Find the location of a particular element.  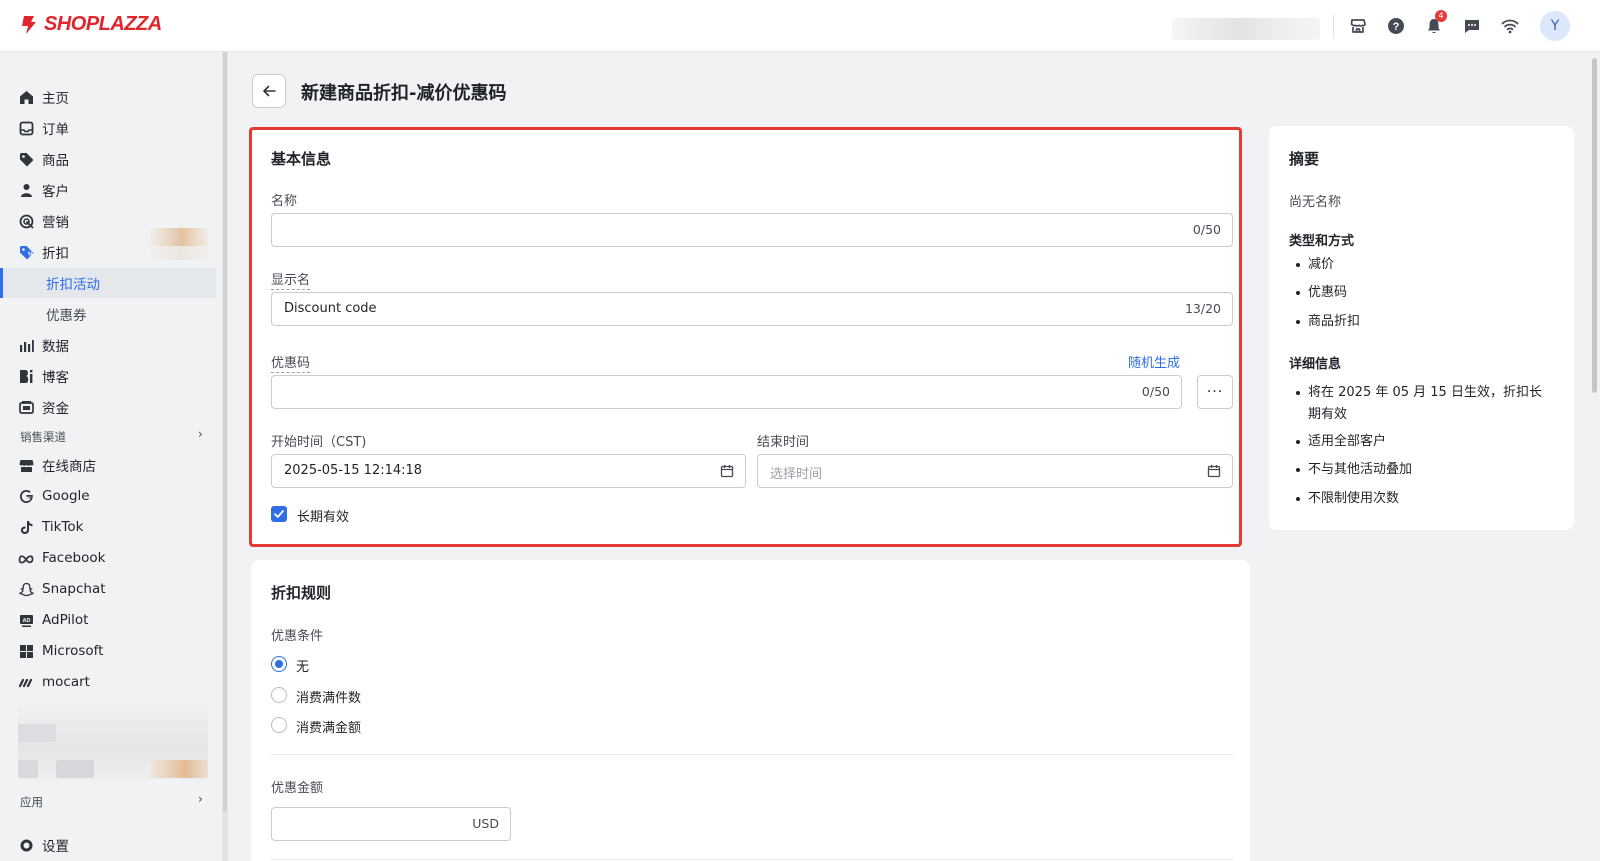

bell-icon: 4 is located at coordinates (1434, 24).